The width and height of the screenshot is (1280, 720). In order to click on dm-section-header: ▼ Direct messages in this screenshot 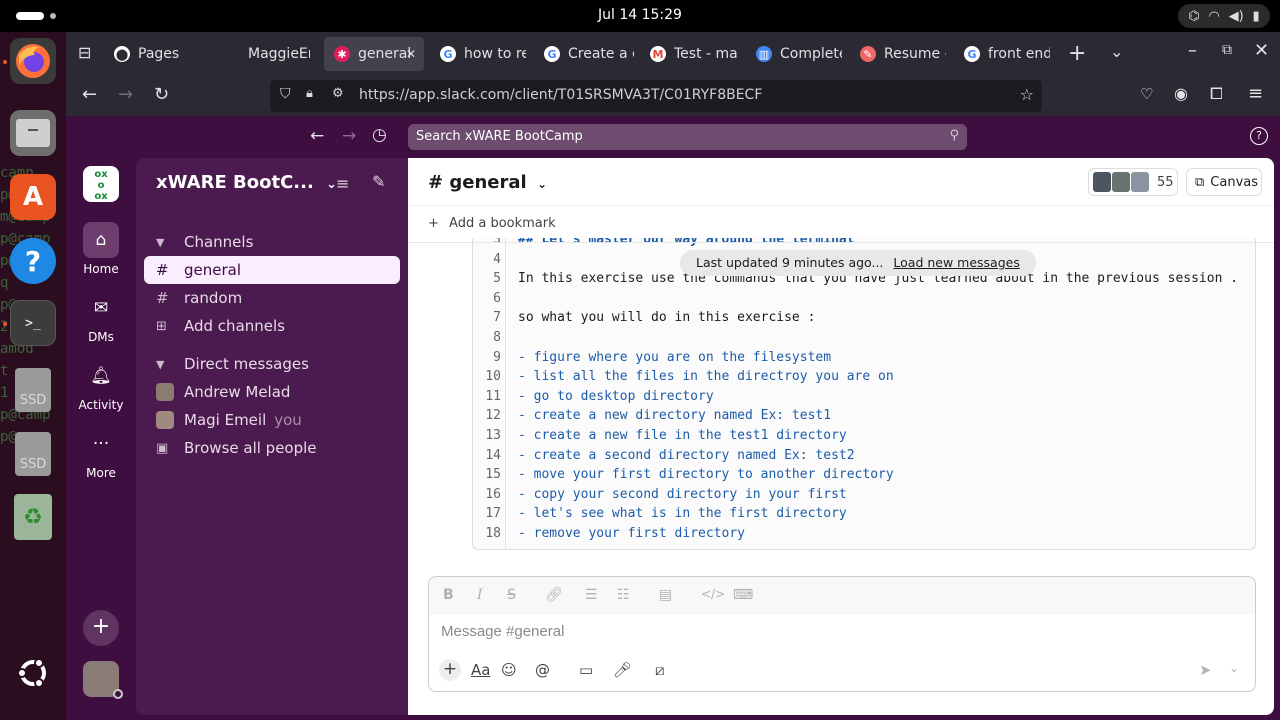, I will do `click(272, 364)`.